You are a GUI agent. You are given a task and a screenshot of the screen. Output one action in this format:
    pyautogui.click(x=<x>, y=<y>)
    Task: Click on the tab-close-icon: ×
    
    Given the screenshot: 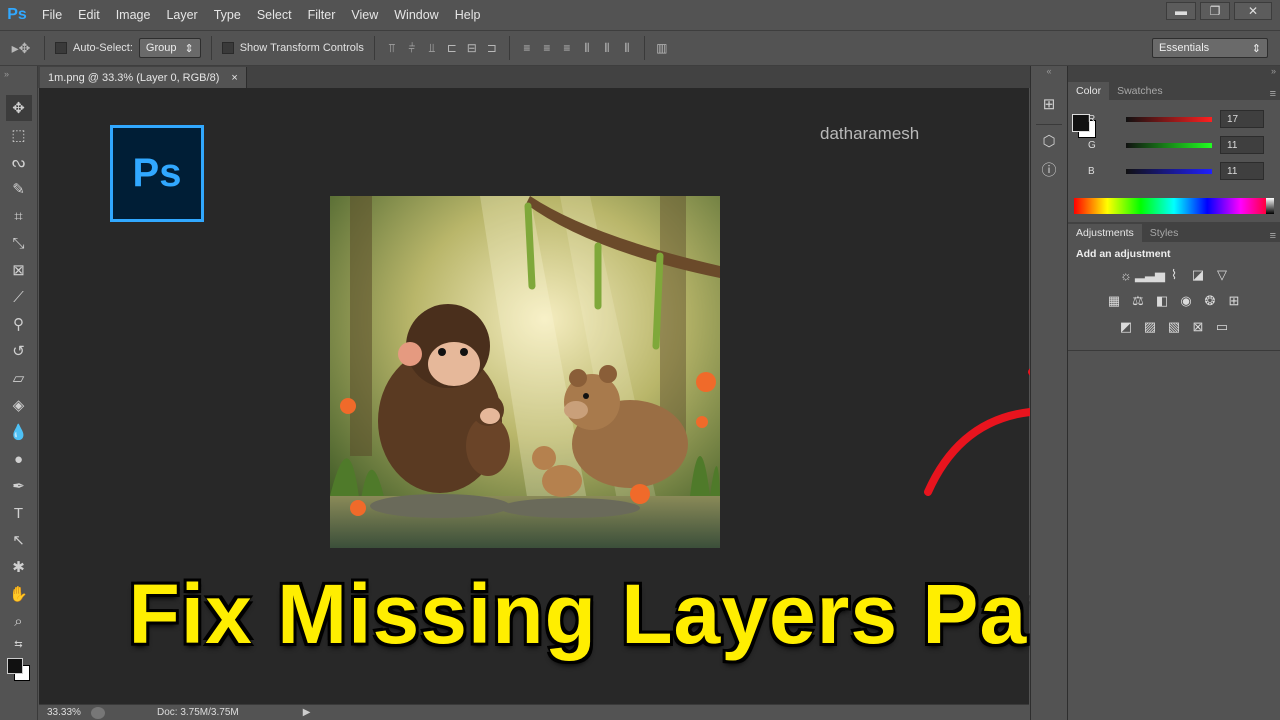 What is the action you would take?
    pyautogui.click(x=234, y=78)
    